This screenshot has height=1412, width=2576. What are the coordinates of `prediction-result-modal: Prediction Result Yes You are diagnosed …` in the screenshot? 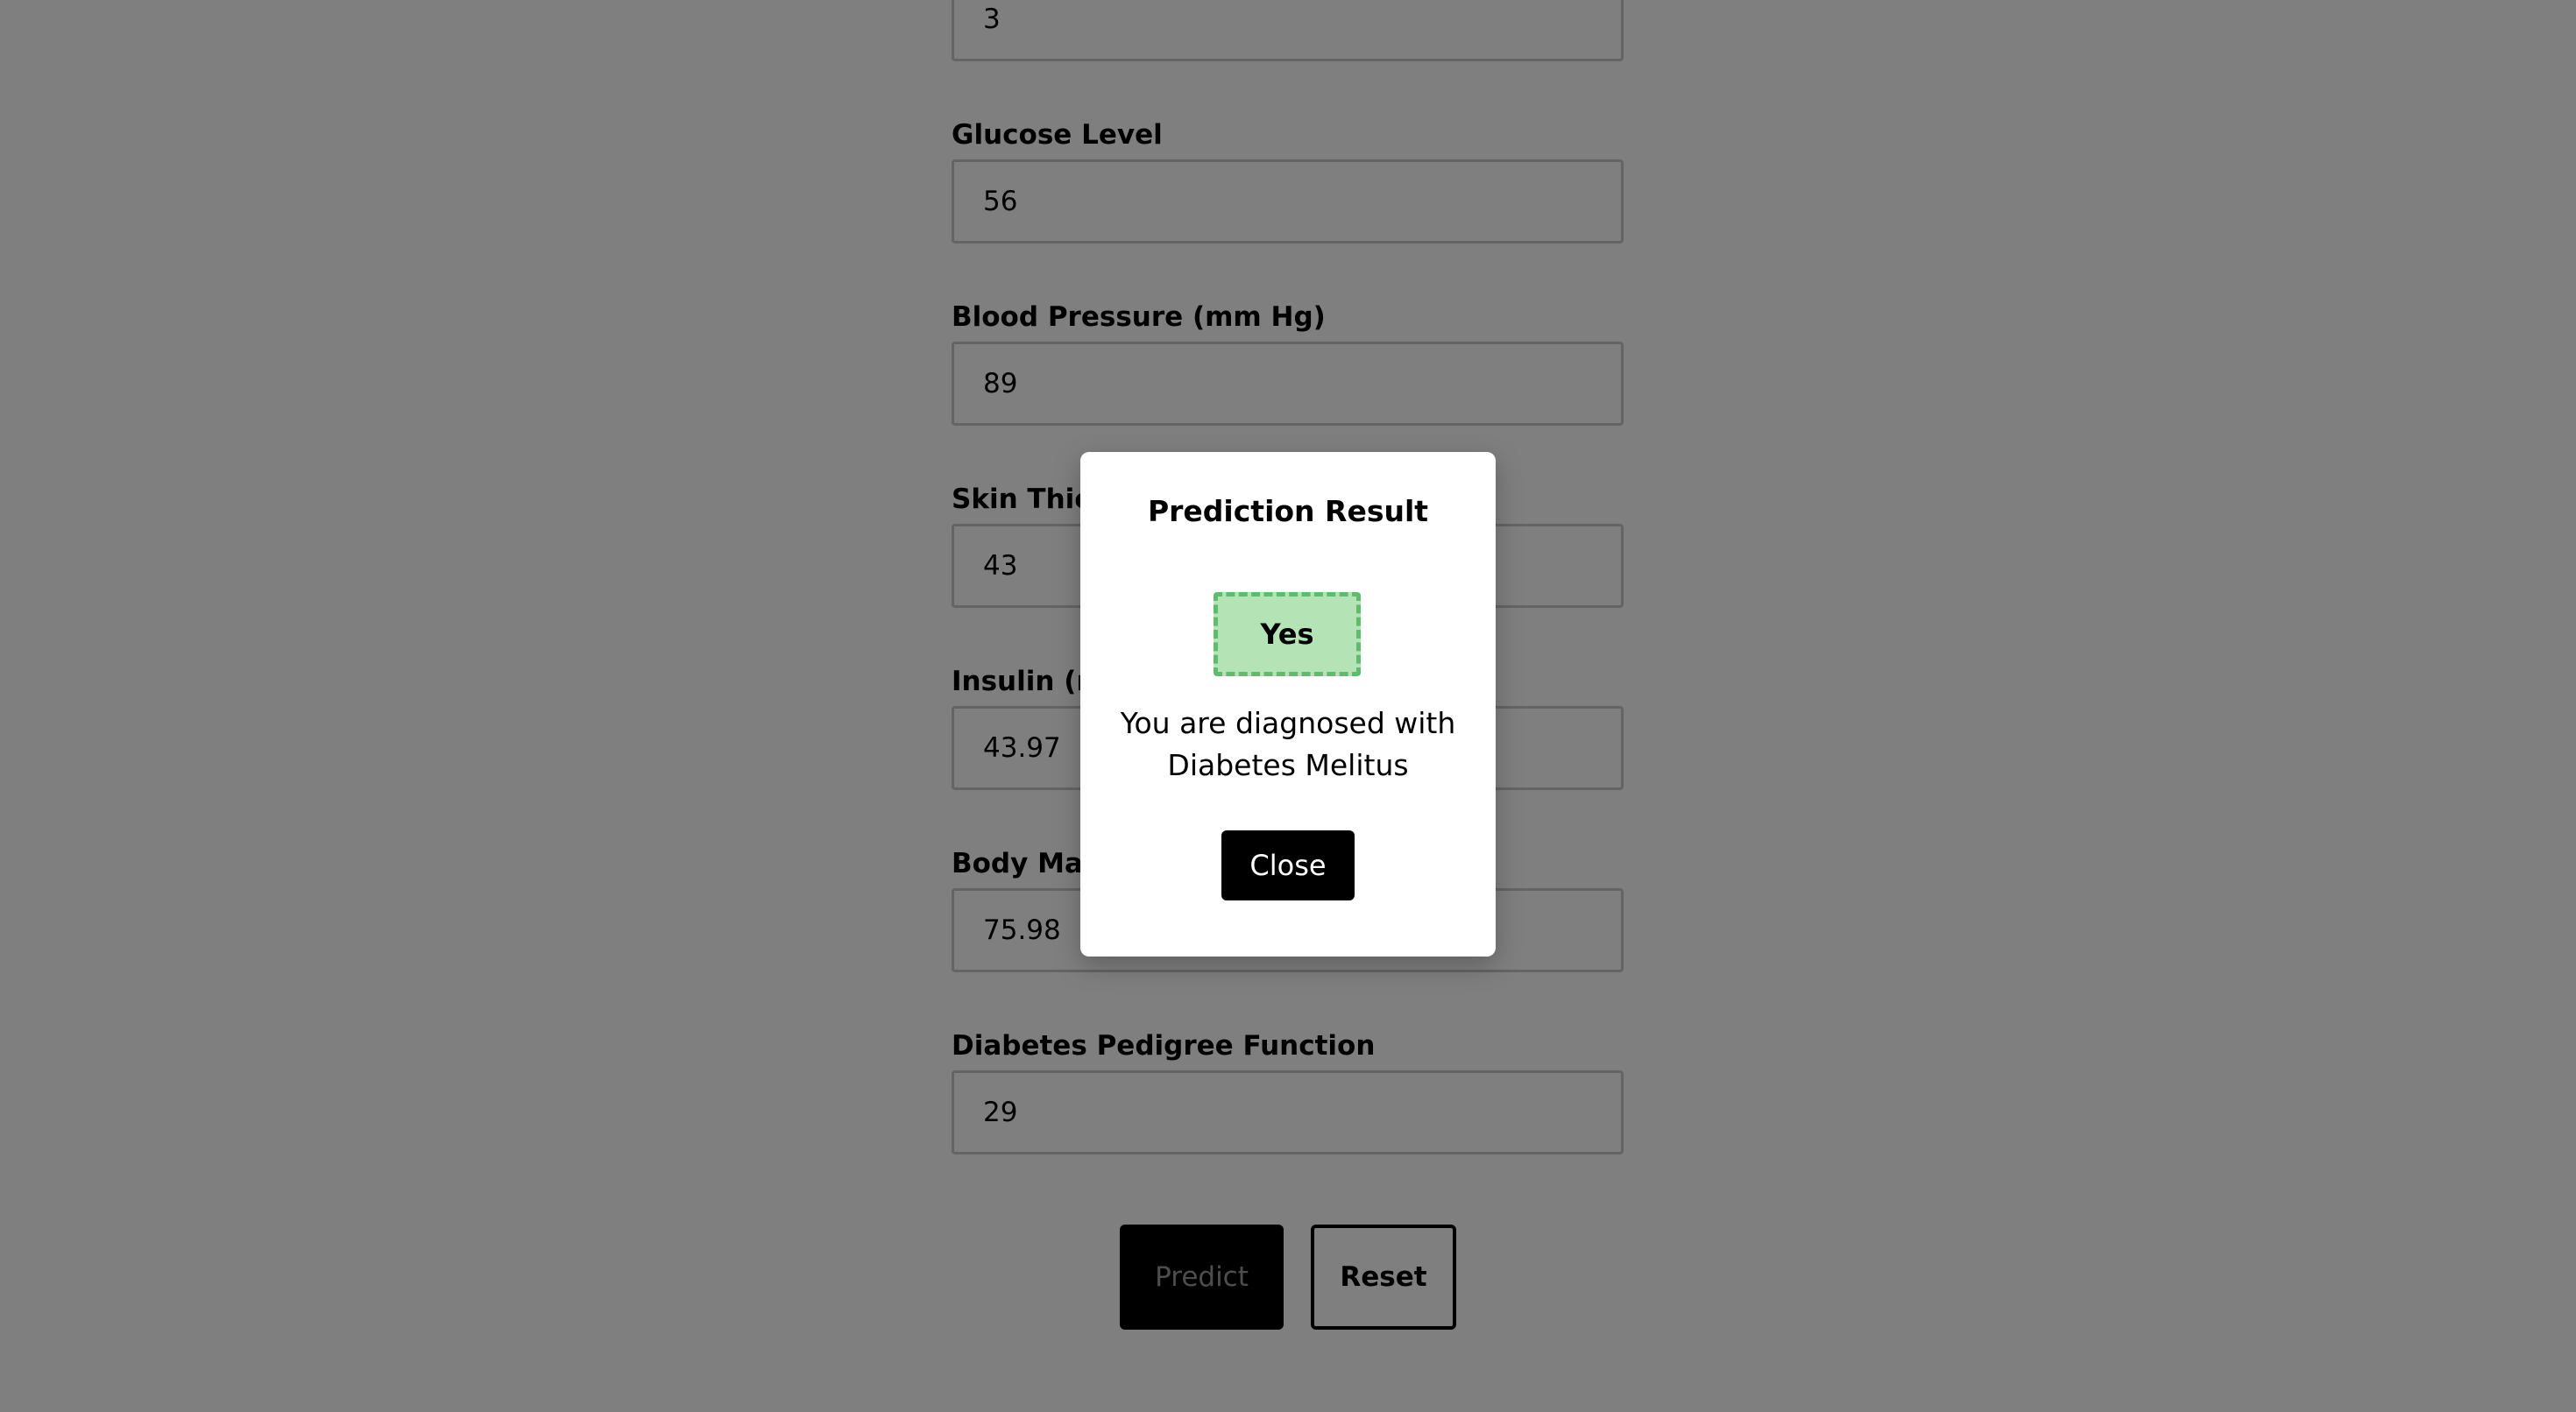 It's located at (1288, 705).